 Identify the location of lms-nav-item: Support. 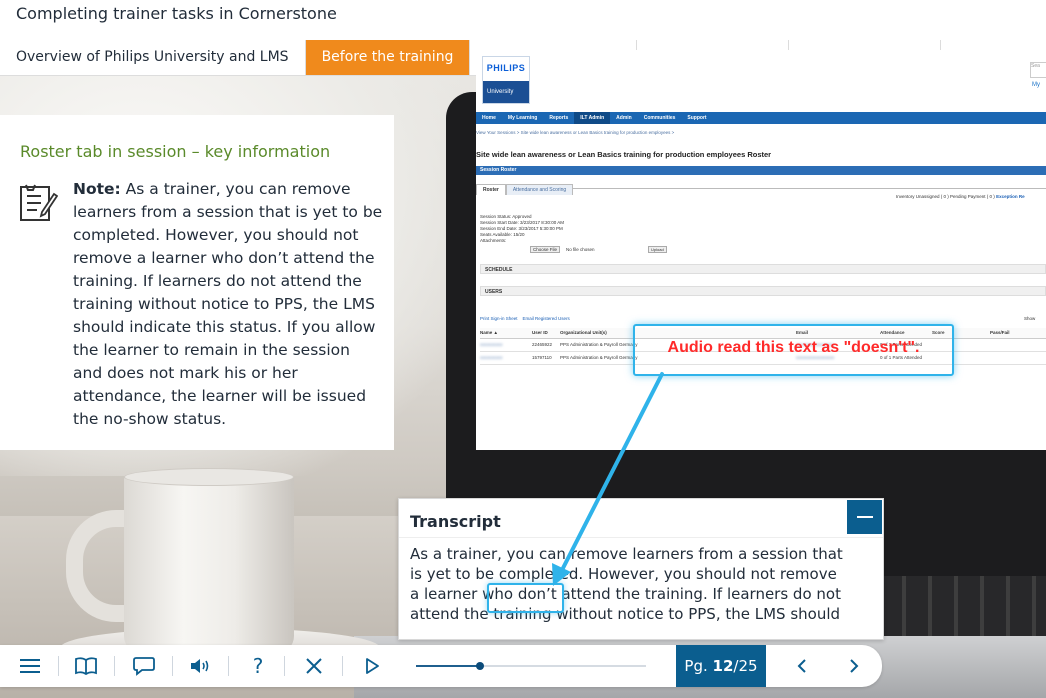
(697, 118).